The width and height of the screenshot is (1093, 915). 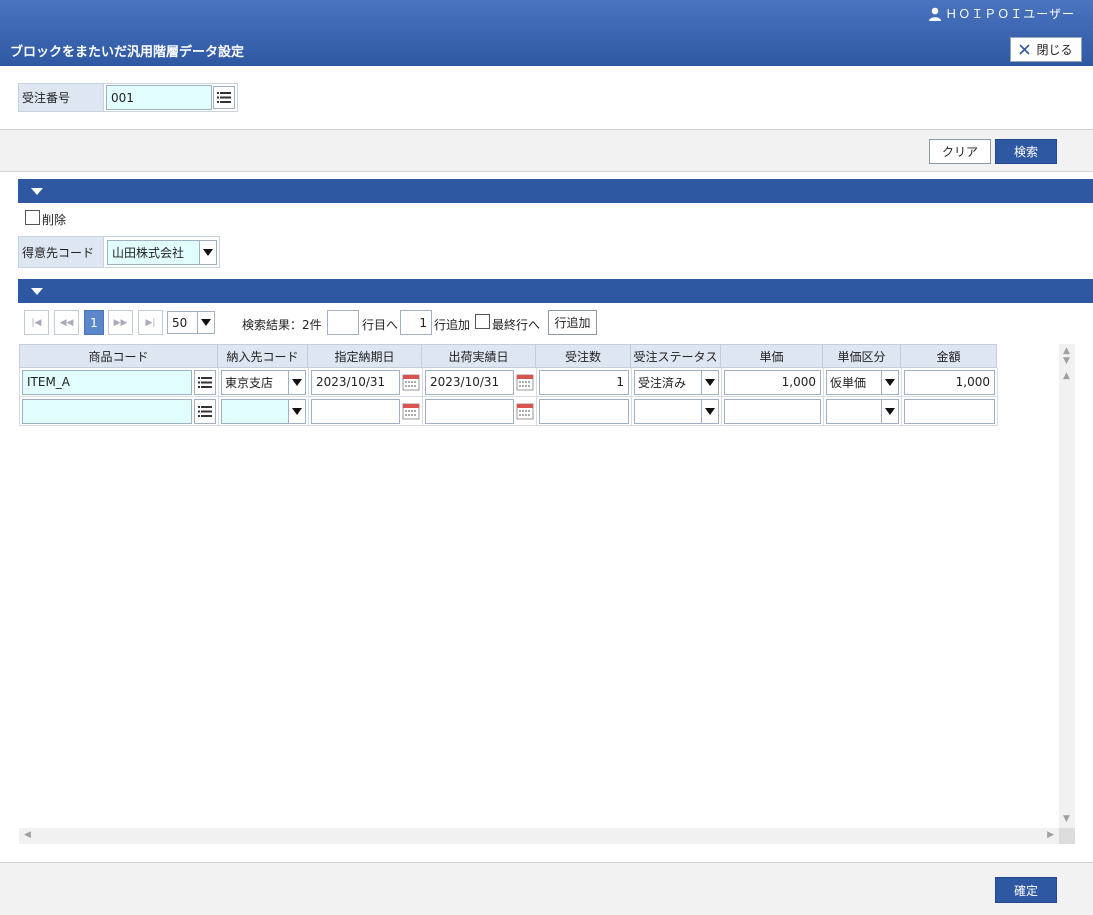 I want to click on due-date-input: 2023/10/31, so click(x=355, y=382).